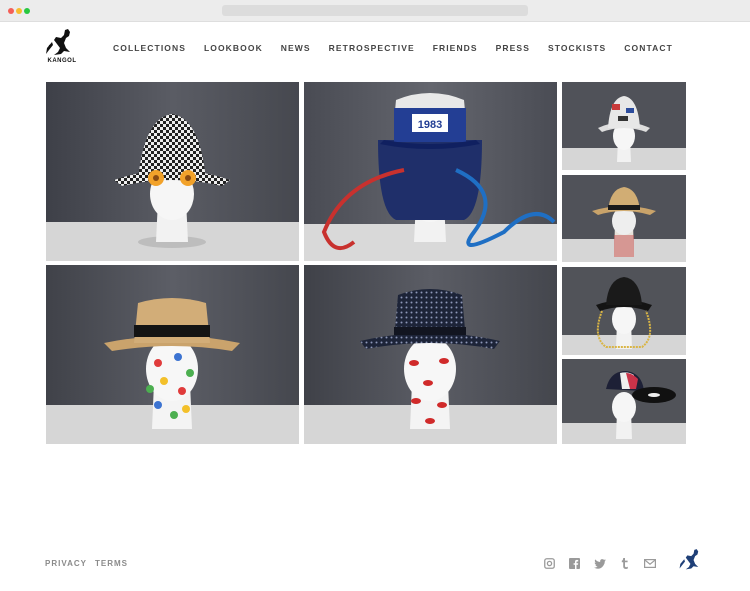  What do you see at coordinates (513, 48) in the screenshot?
I see `nav-item-press: PRESS` at bounding box center [513, 48].